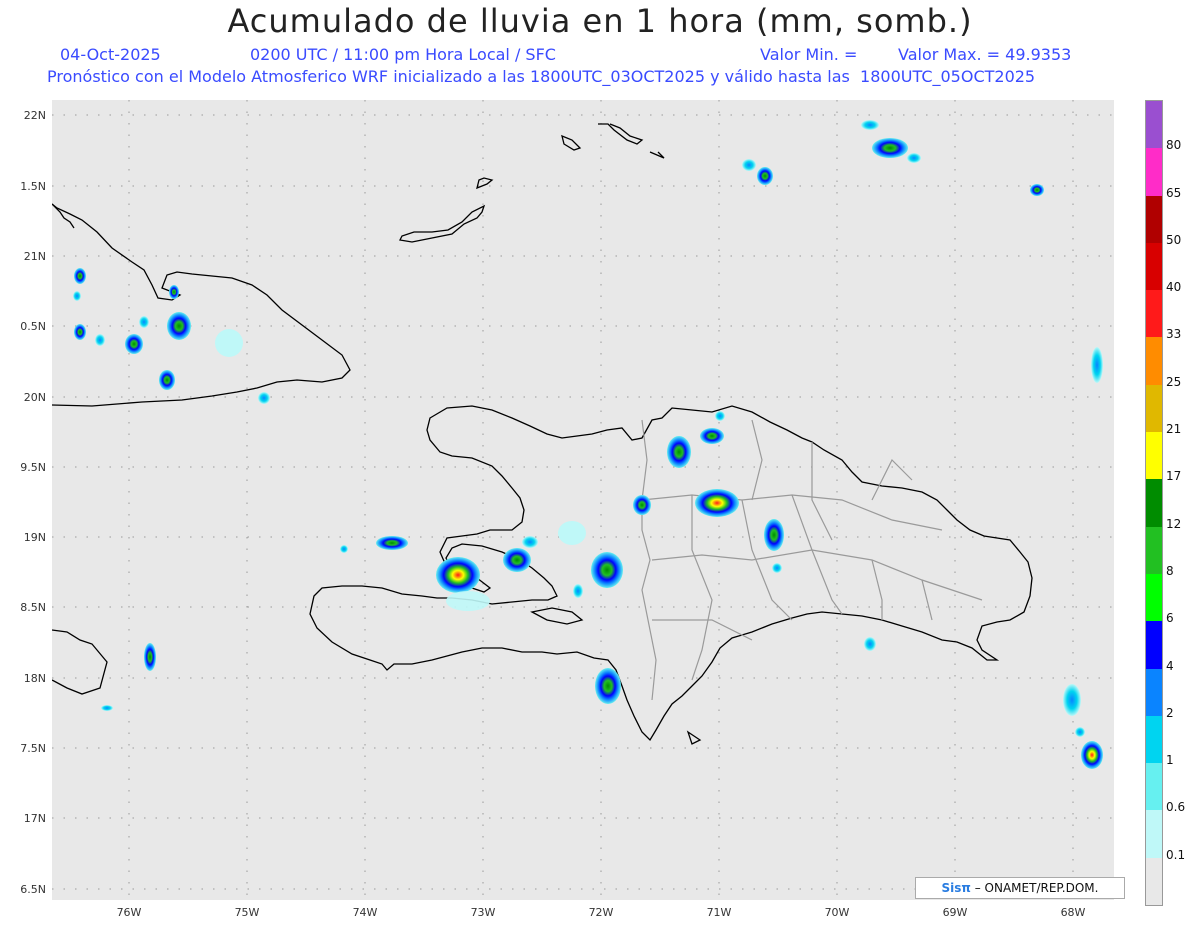 This screenshot has width=1200, height=927. What do you see at coordinates (483, 912) in the screenshot?
I see `lon-tick-73w: 73W` at bounding box center [483, 912].